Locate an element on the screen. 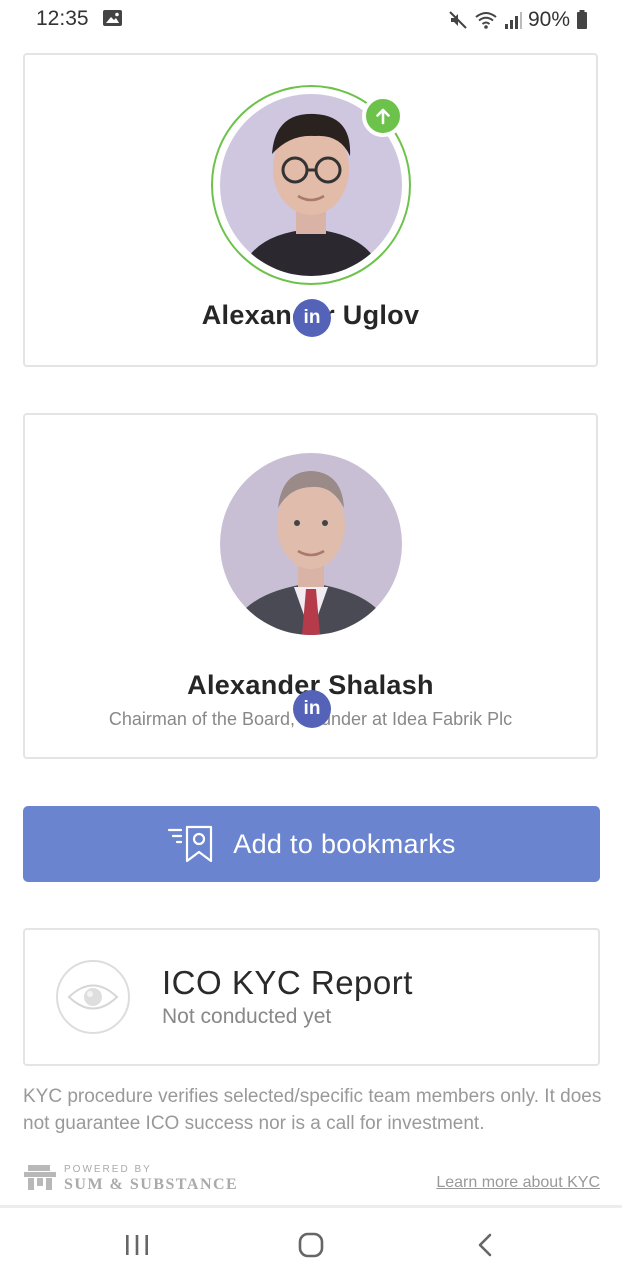  kyc-report-card: ICO KYC Report Not conducted yet is located at coordinates (311, 997).